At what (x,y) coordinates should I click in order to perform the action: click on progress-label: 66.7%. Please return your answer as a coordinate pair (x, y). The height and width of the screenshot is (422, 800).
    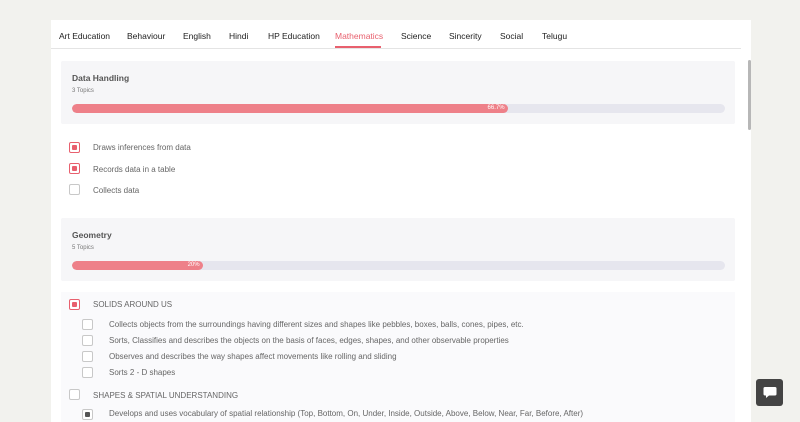
    Looking at the image, I should click on (496, 108).